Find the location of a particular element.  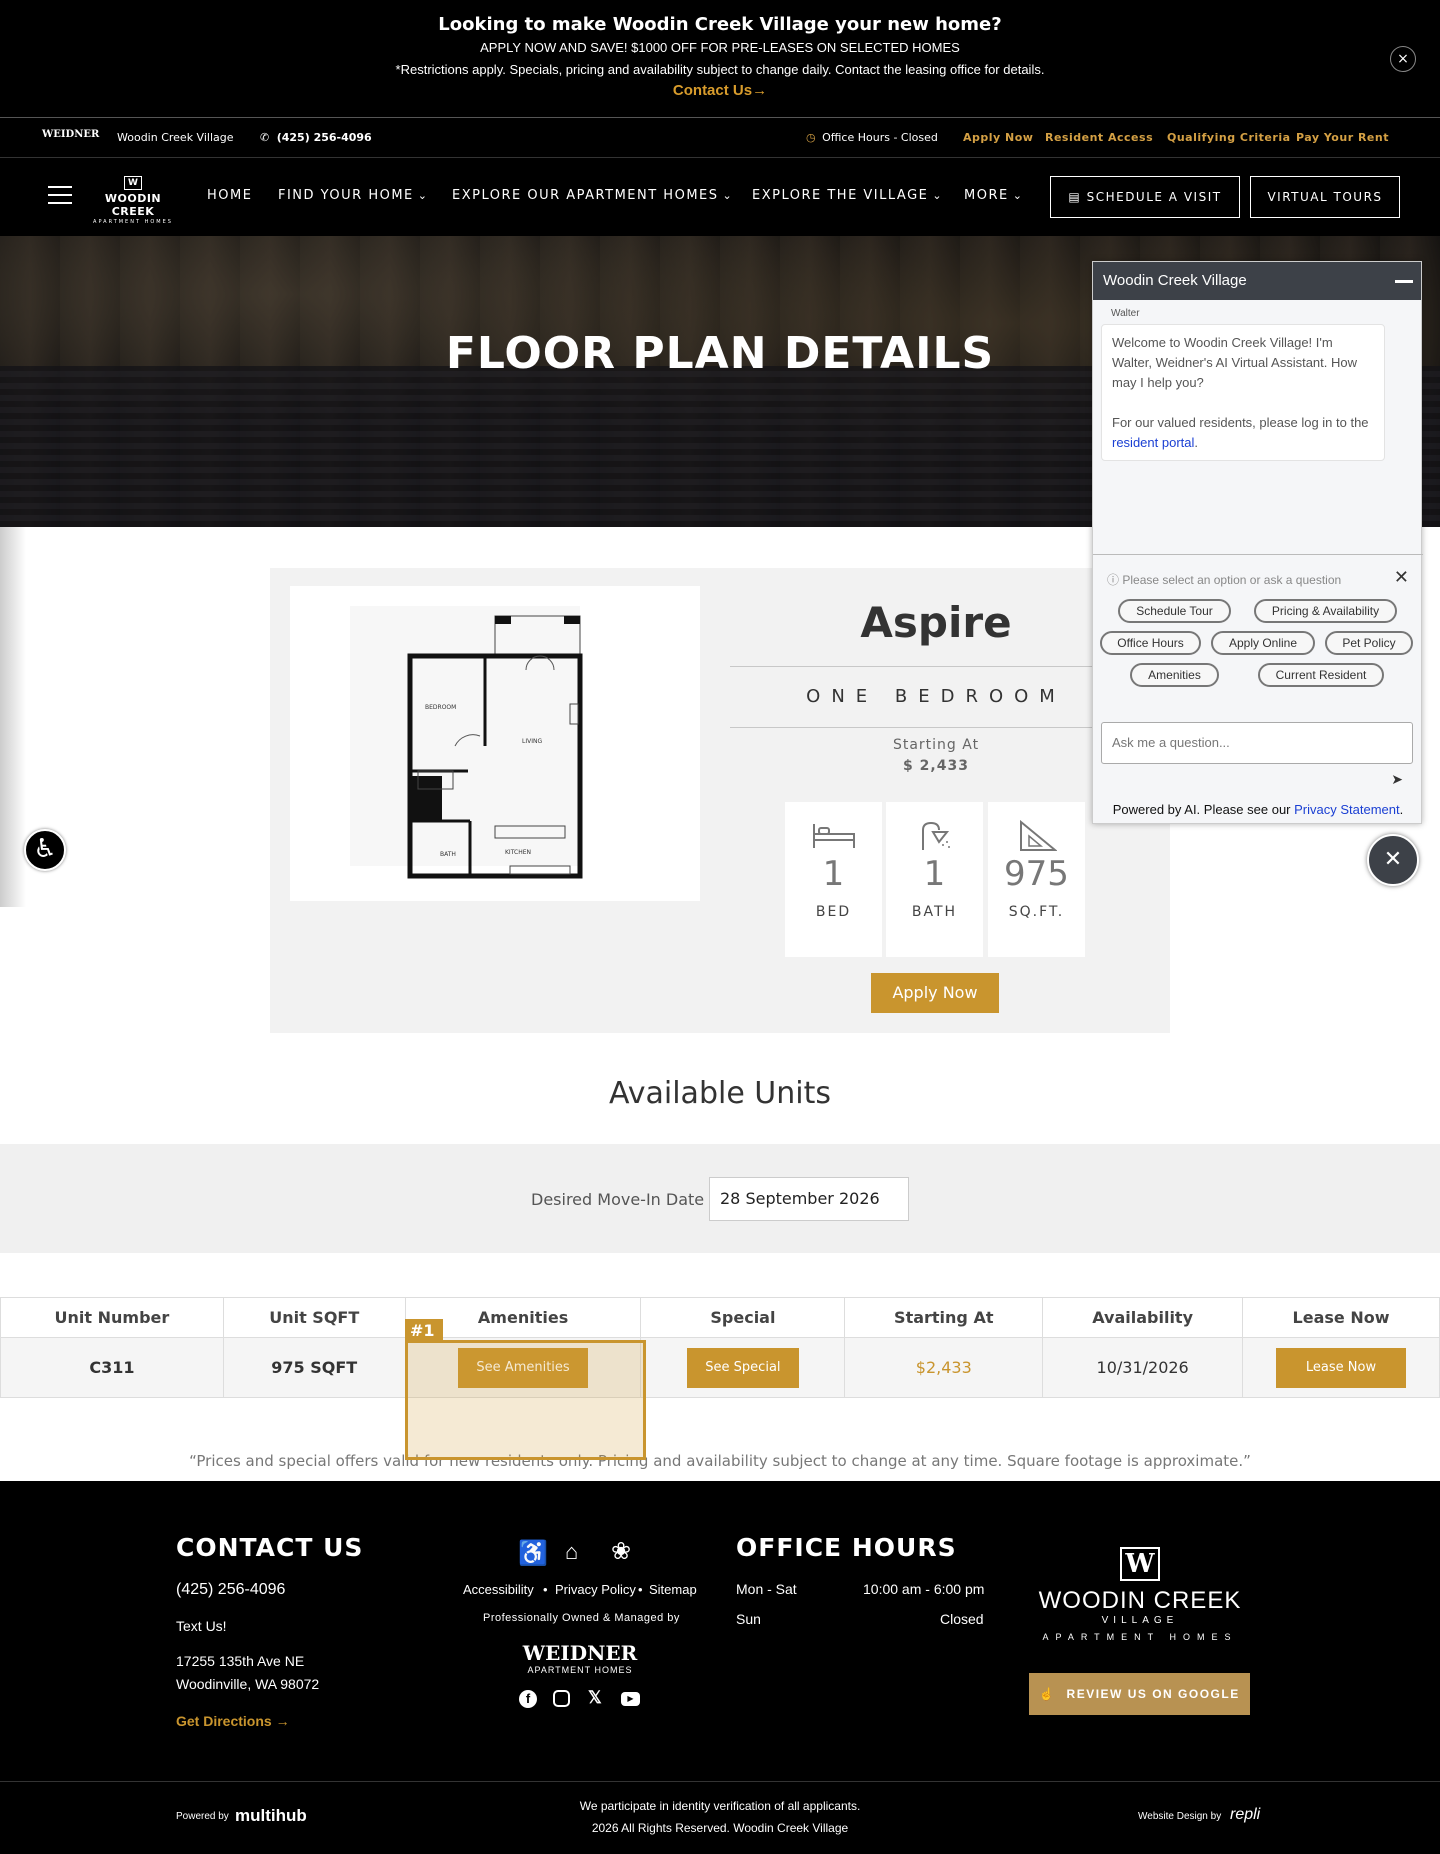

room-label-bath: BATH is located at coordinates (448, 854).